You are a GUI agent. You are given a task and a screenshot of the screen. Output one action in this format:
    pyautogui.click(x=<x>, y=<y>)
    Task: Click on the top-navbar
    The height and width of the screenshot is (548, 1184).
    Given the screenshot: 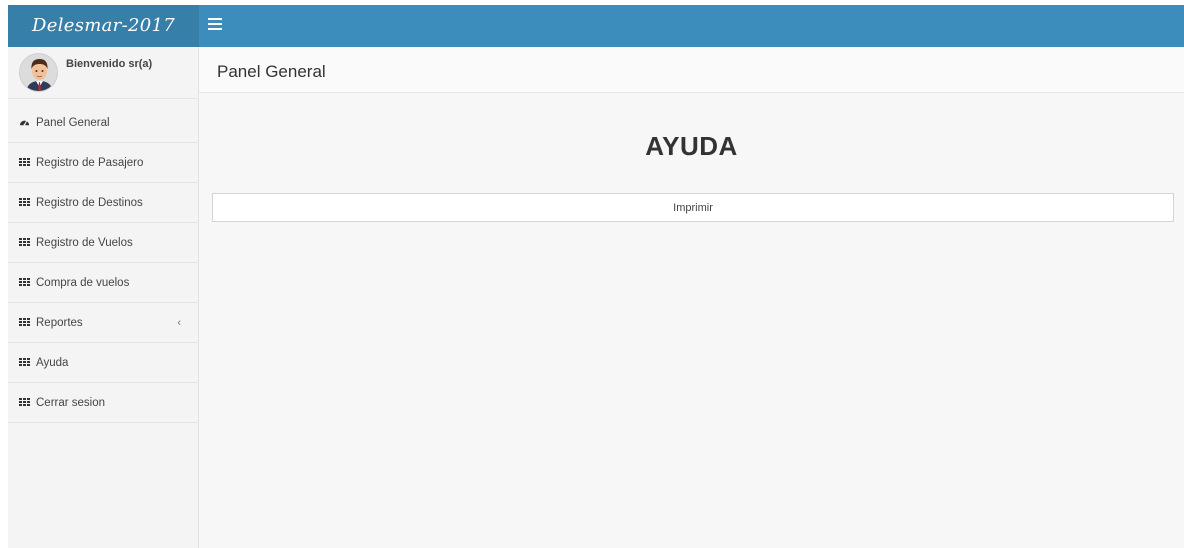 What is the action you would take?
    pyautogui.click(x=691, y=26)
    